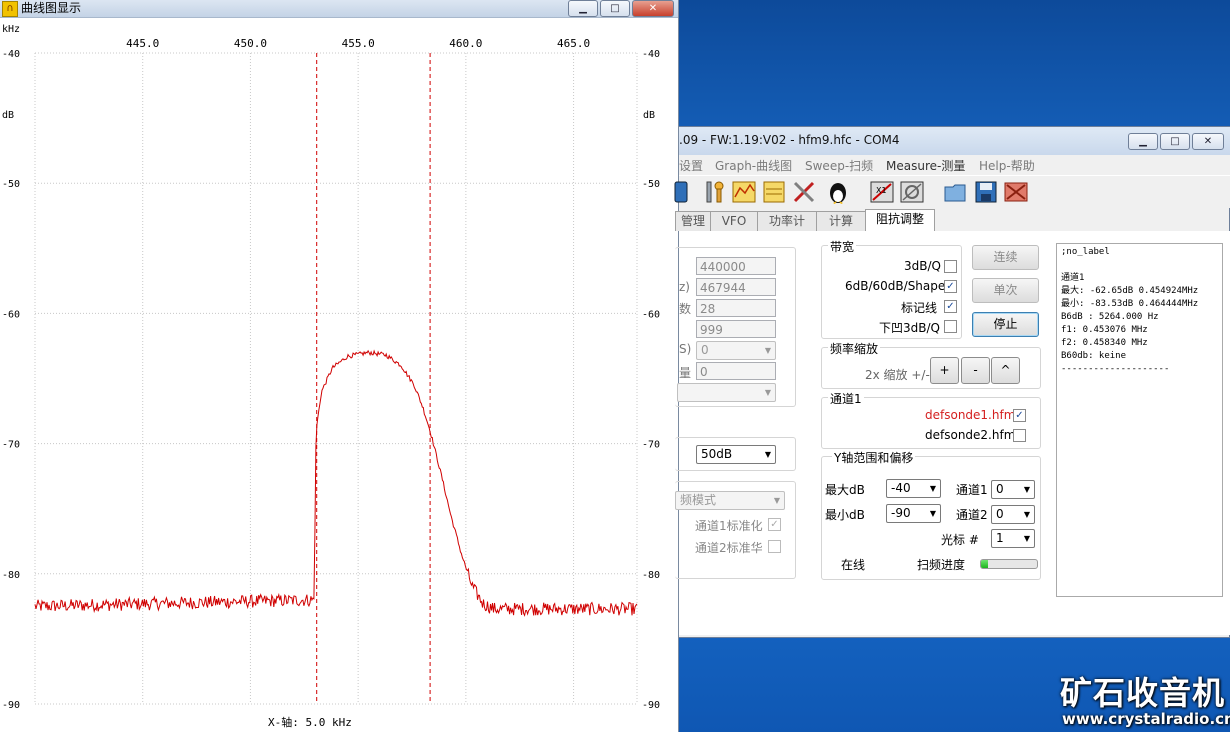 The width and height of the screenshot is (1230, 732). I want to click on menu-sweep: Sweep-扫频, so click(839, 165).